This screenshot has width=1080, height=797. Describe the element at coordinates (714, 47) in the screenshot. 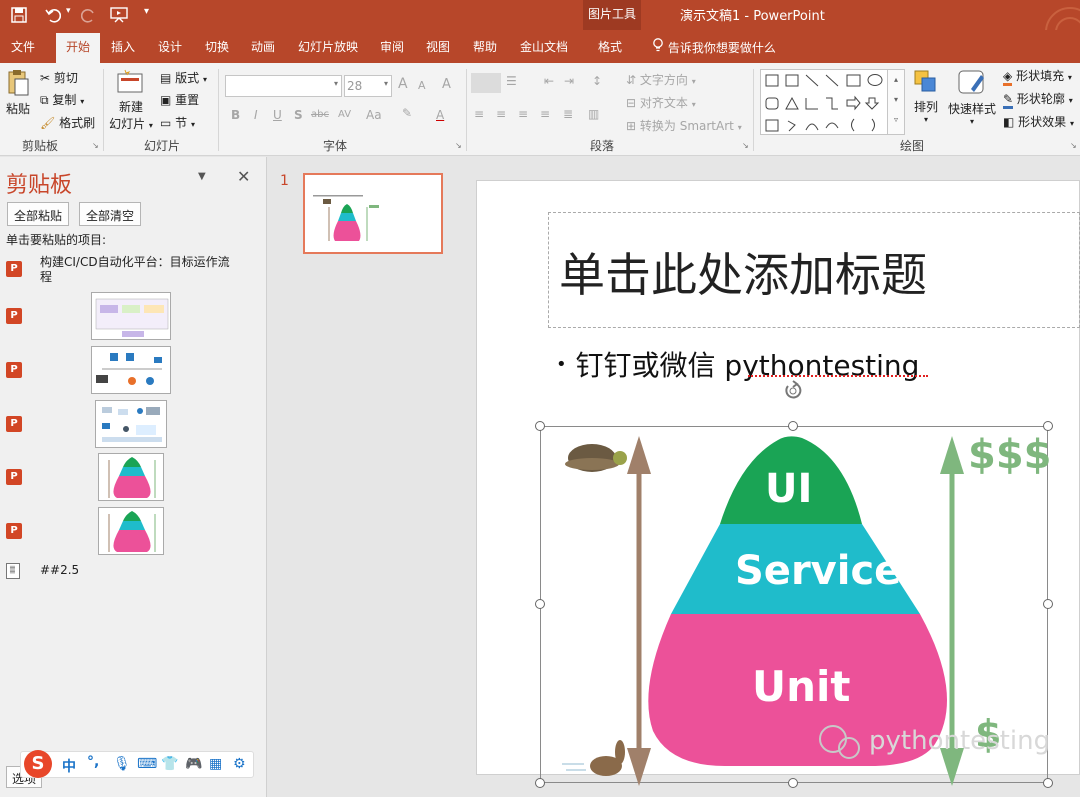

I see `tell-me-search: 告诉我你想要做什么` at that location.